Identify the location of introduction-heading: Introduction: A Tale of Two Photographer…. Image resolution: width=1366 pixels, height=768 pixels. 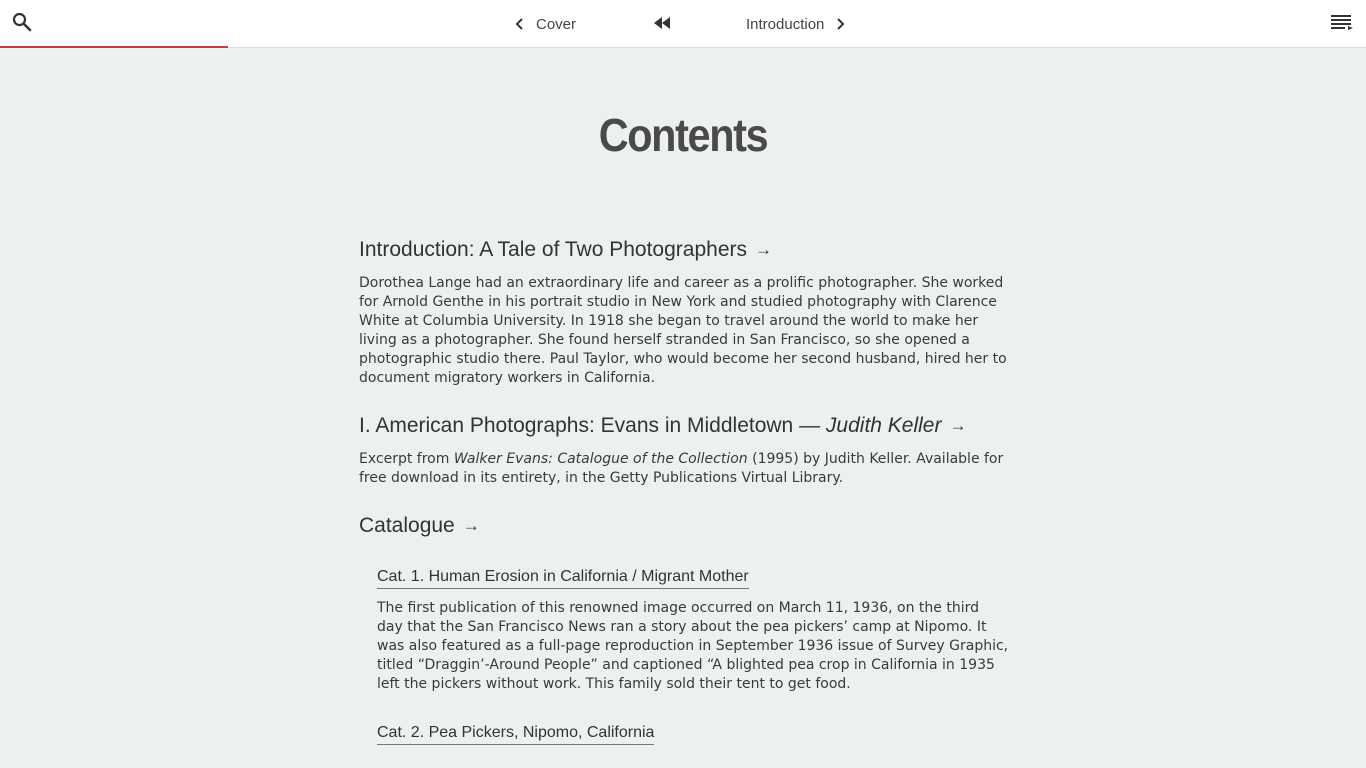
(553, 249).